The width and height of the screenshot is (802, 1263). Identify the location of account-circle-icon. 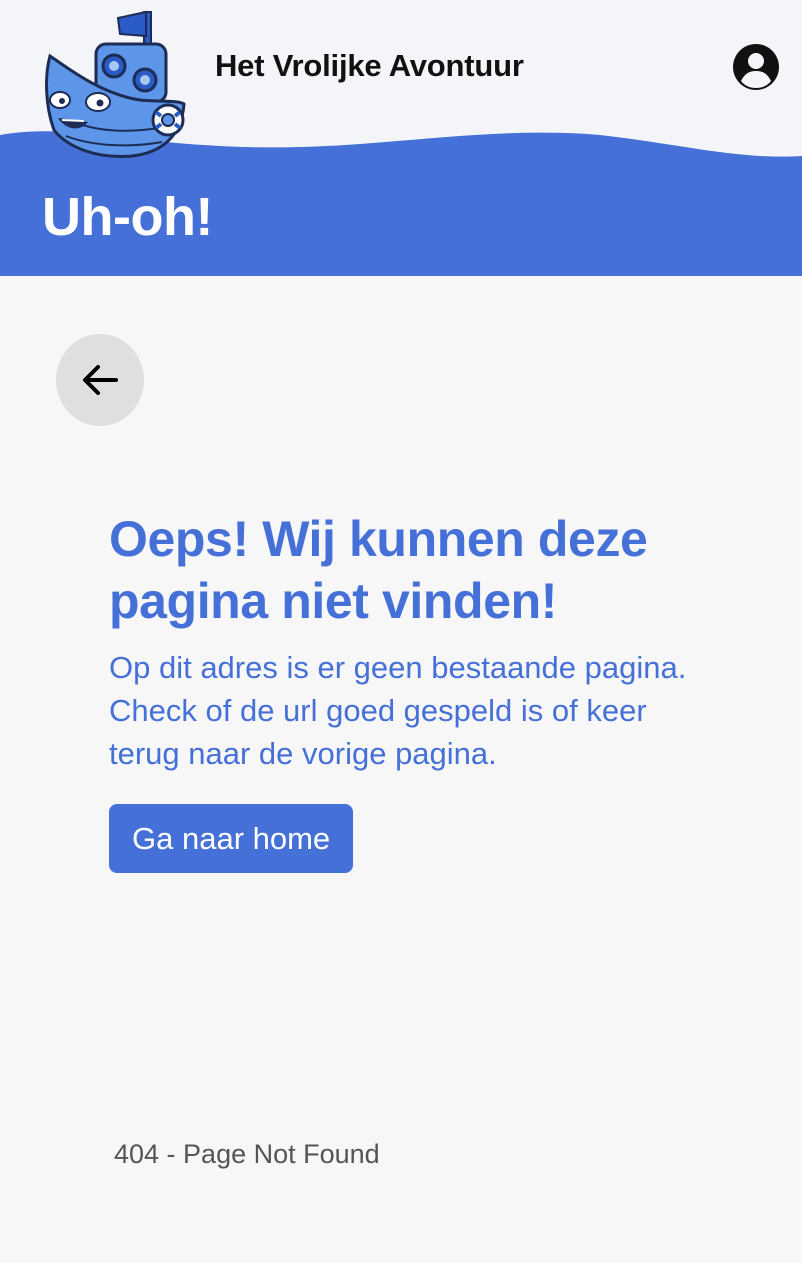
(756, 67).